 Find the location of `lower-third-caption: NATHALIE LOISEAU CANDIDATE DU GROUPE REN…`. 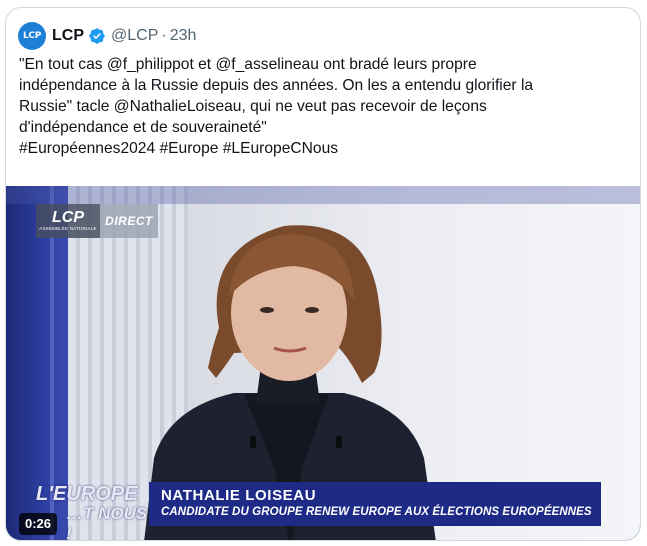

lower-third-caption: NATHALIE LOISEAU CANDIDATE DU GROUPE REN… is located at coordinates (375, 504).